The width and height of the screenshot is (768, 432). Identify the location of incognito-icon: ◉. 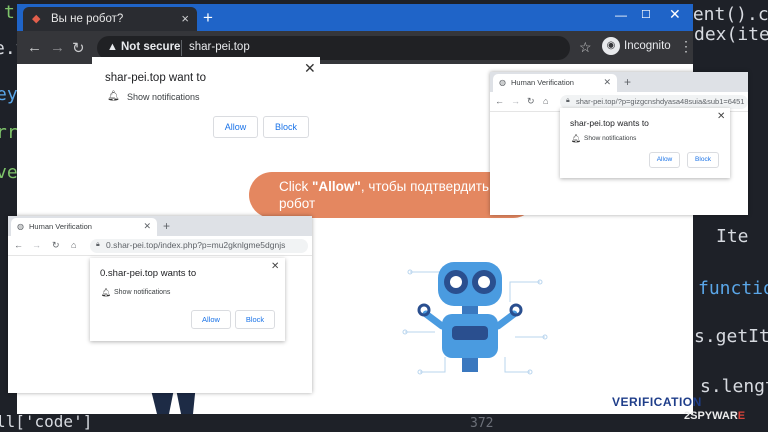
(611, 46).